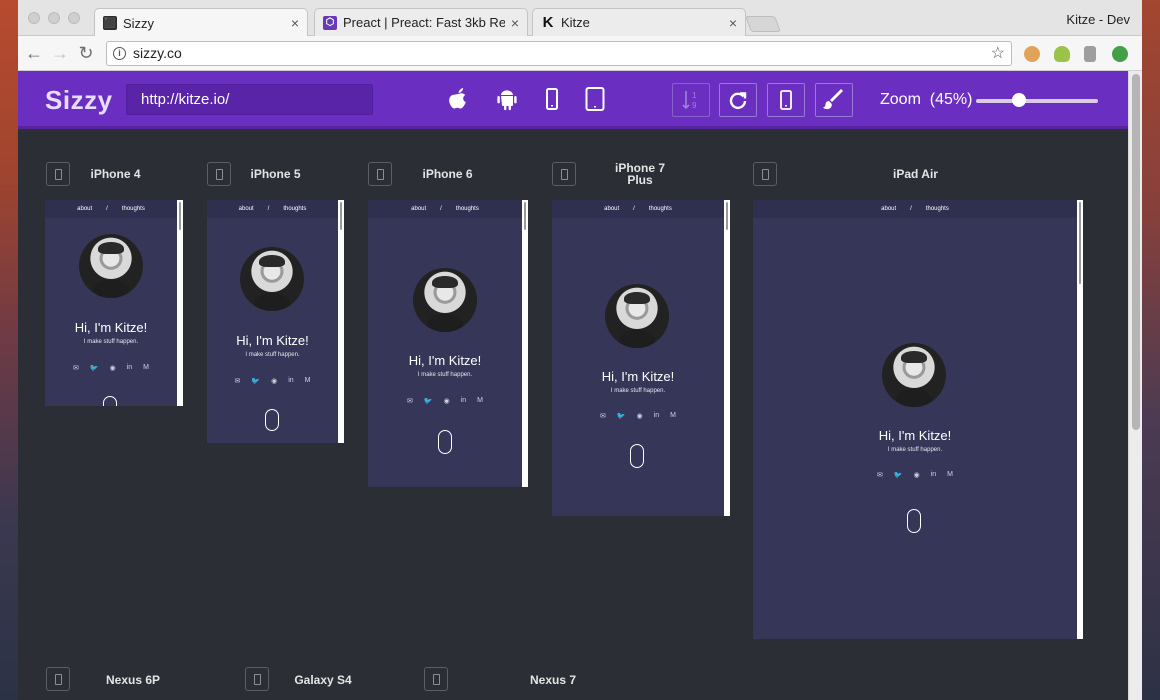  I want to click on profile-name: Kitze - Dev, so click(1098, 19).